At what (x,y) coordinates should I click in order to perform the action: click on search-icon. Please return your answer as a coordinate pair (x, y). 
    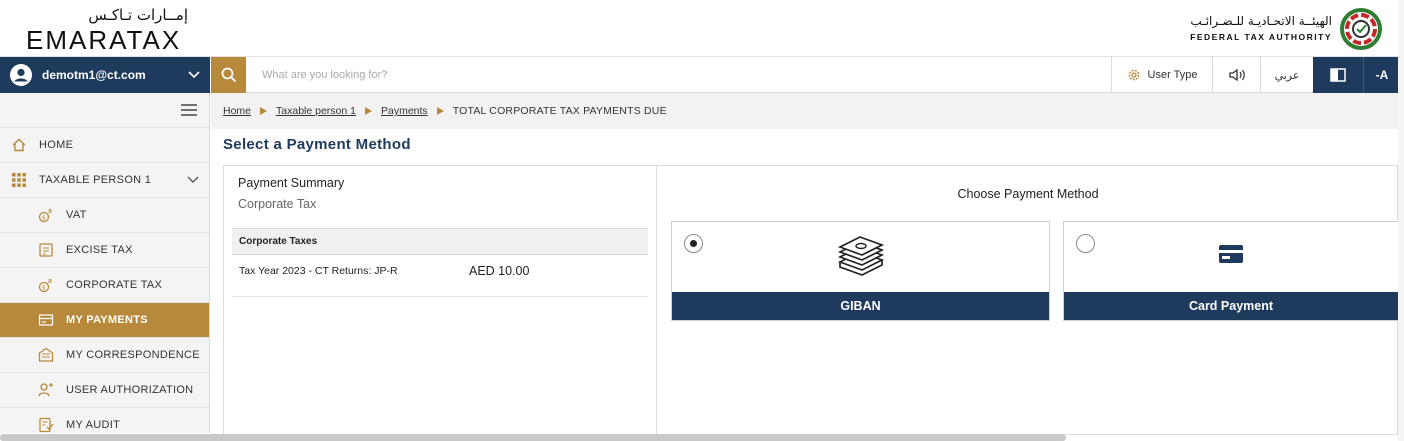
    Looking at the image, I should click on (228, 75).